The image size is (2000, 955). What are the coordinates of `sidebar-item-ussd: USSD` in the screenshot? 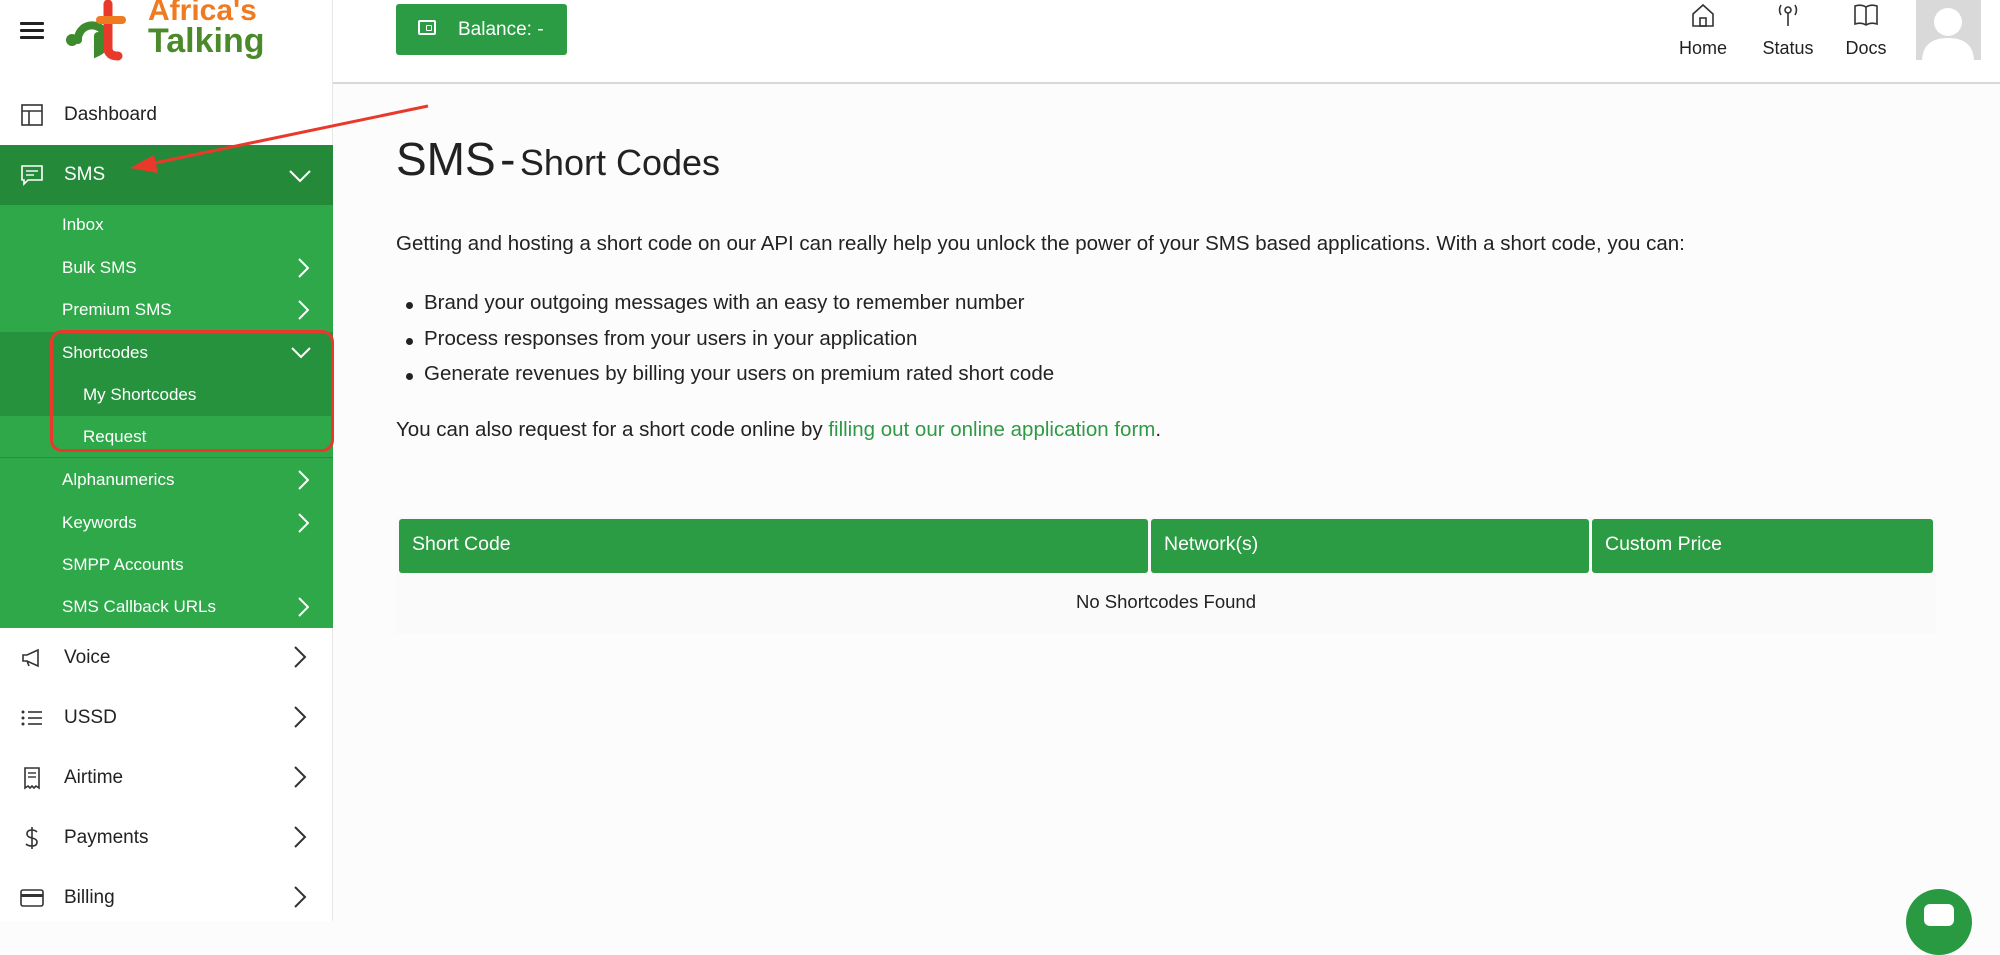 It's located at (166, 718).